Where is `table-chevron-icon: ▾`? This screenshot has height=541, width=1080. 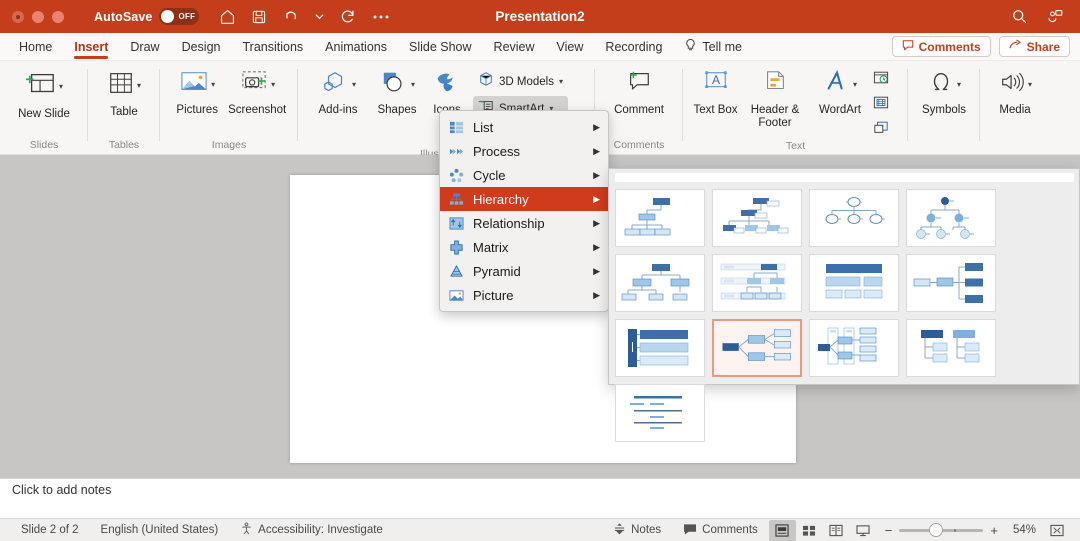
table-chevron-icon: ▾ is located at coordinates (139, 85).